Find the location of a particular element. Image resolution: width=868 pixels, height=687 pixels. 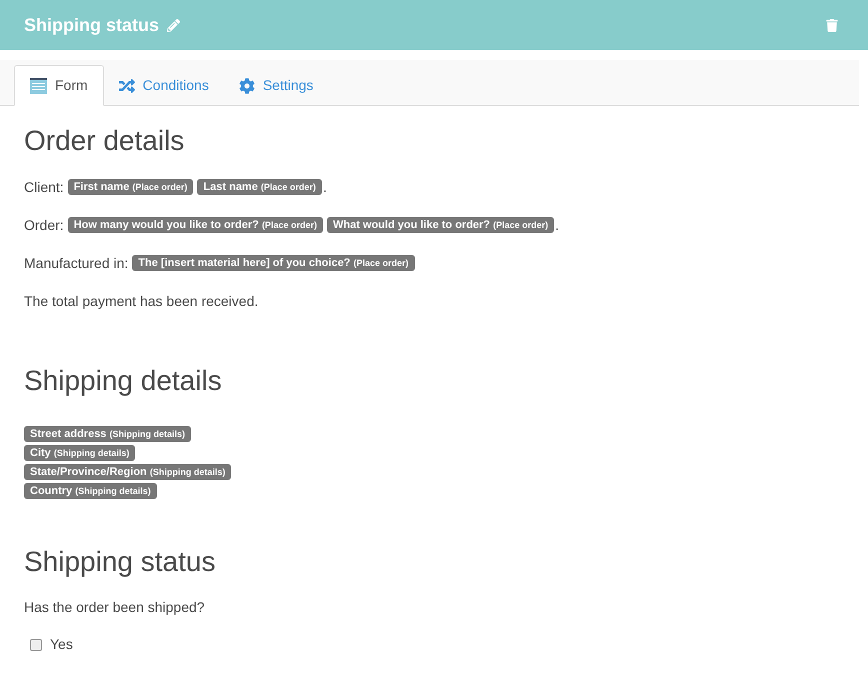

line-text: Manufactured in: is located at coordinates (76, 263).